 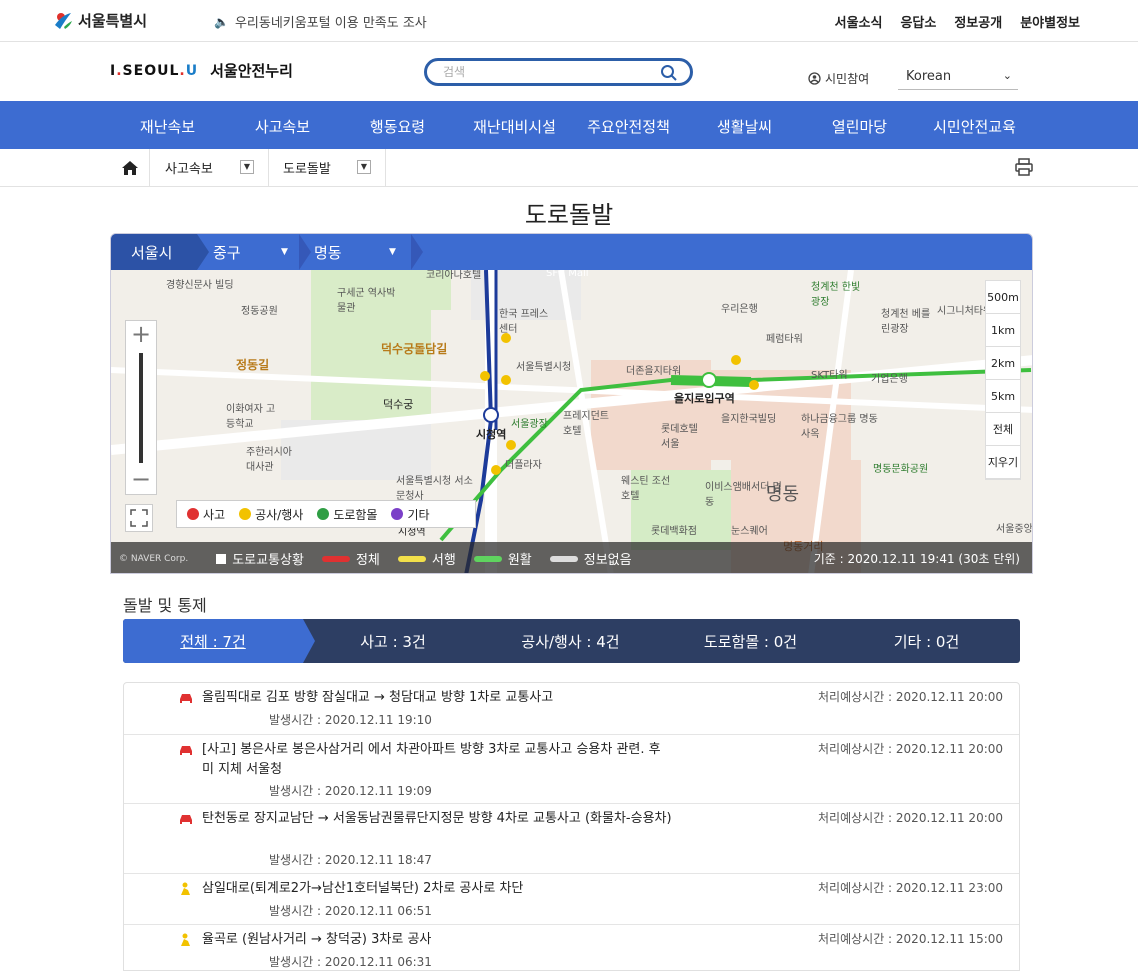 What do you see at coordinates (189, 169) in the screenshot?
I see `breadcrumb-level1-label: 사고속보` at bounding box center [189, 169].